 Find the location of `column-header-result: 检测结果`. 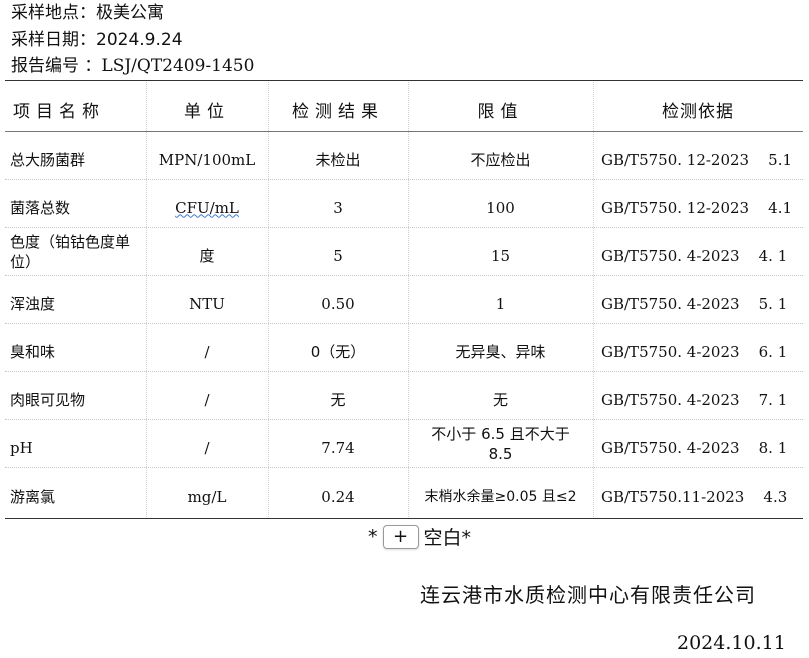

column-header-result: 检测结果 is located at coordinates (338, 112).